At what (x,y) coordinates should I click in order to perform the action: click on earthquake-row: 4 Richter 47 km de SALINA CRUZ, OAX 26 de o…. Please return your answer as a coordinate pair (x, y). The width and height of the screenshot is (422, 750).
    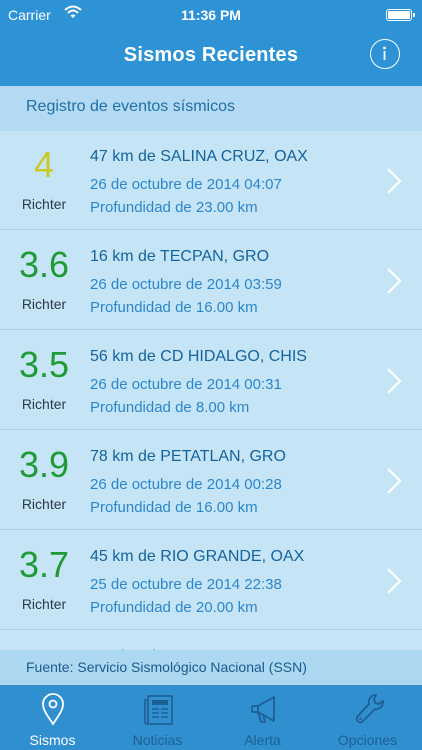
    Looking at the image, I should click on (211, 180).